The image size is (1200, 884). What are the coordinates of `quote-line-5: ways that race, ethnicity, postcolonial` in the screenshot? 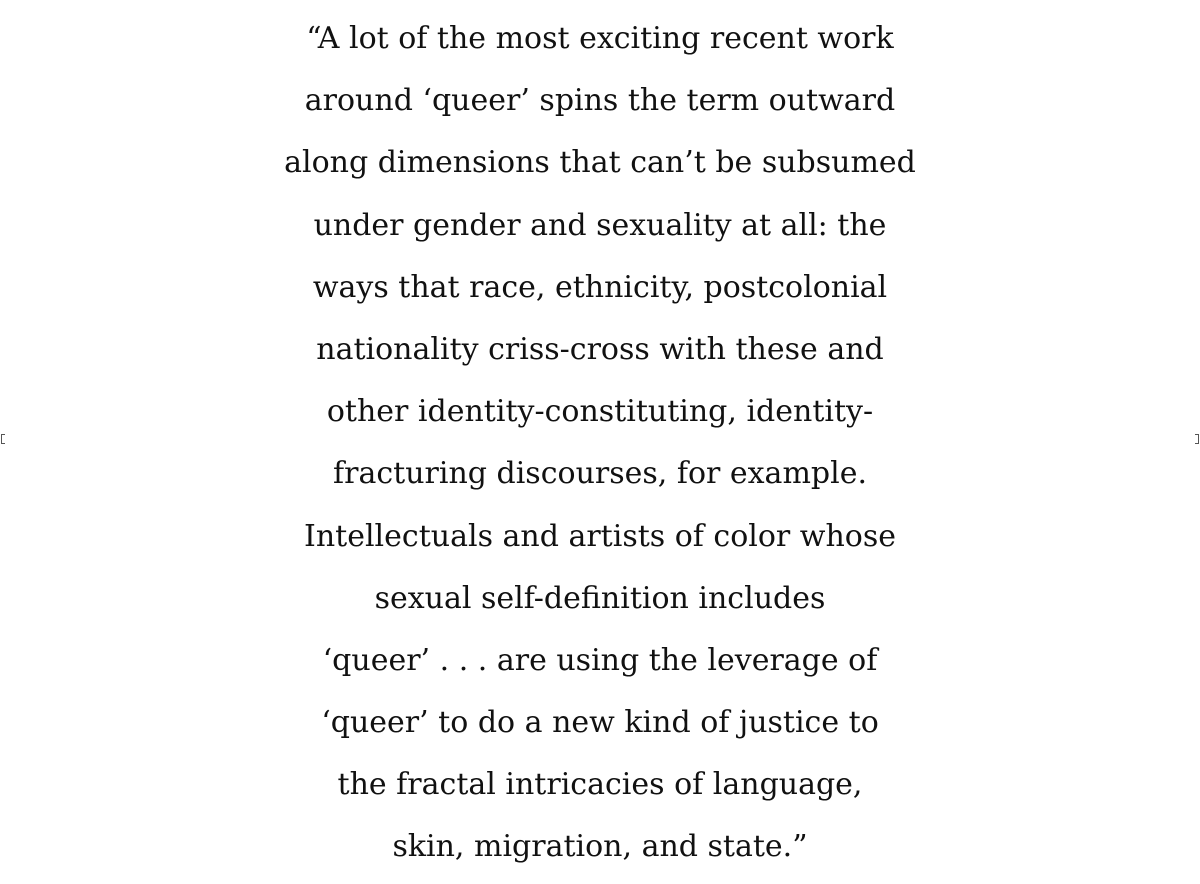 It's located at (600, 287).